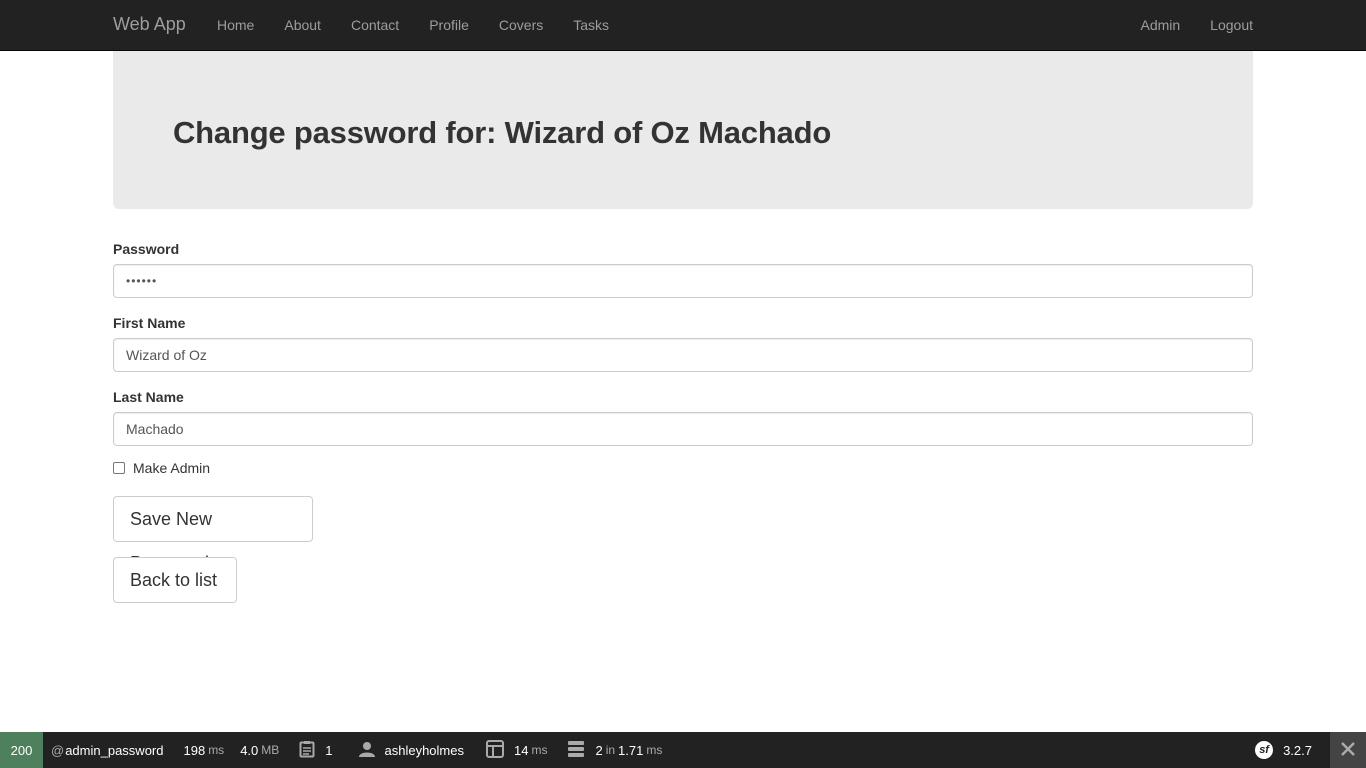 This screenshot has width=1366, height=768. I want to click on time-value: 198, so click(194, 750).